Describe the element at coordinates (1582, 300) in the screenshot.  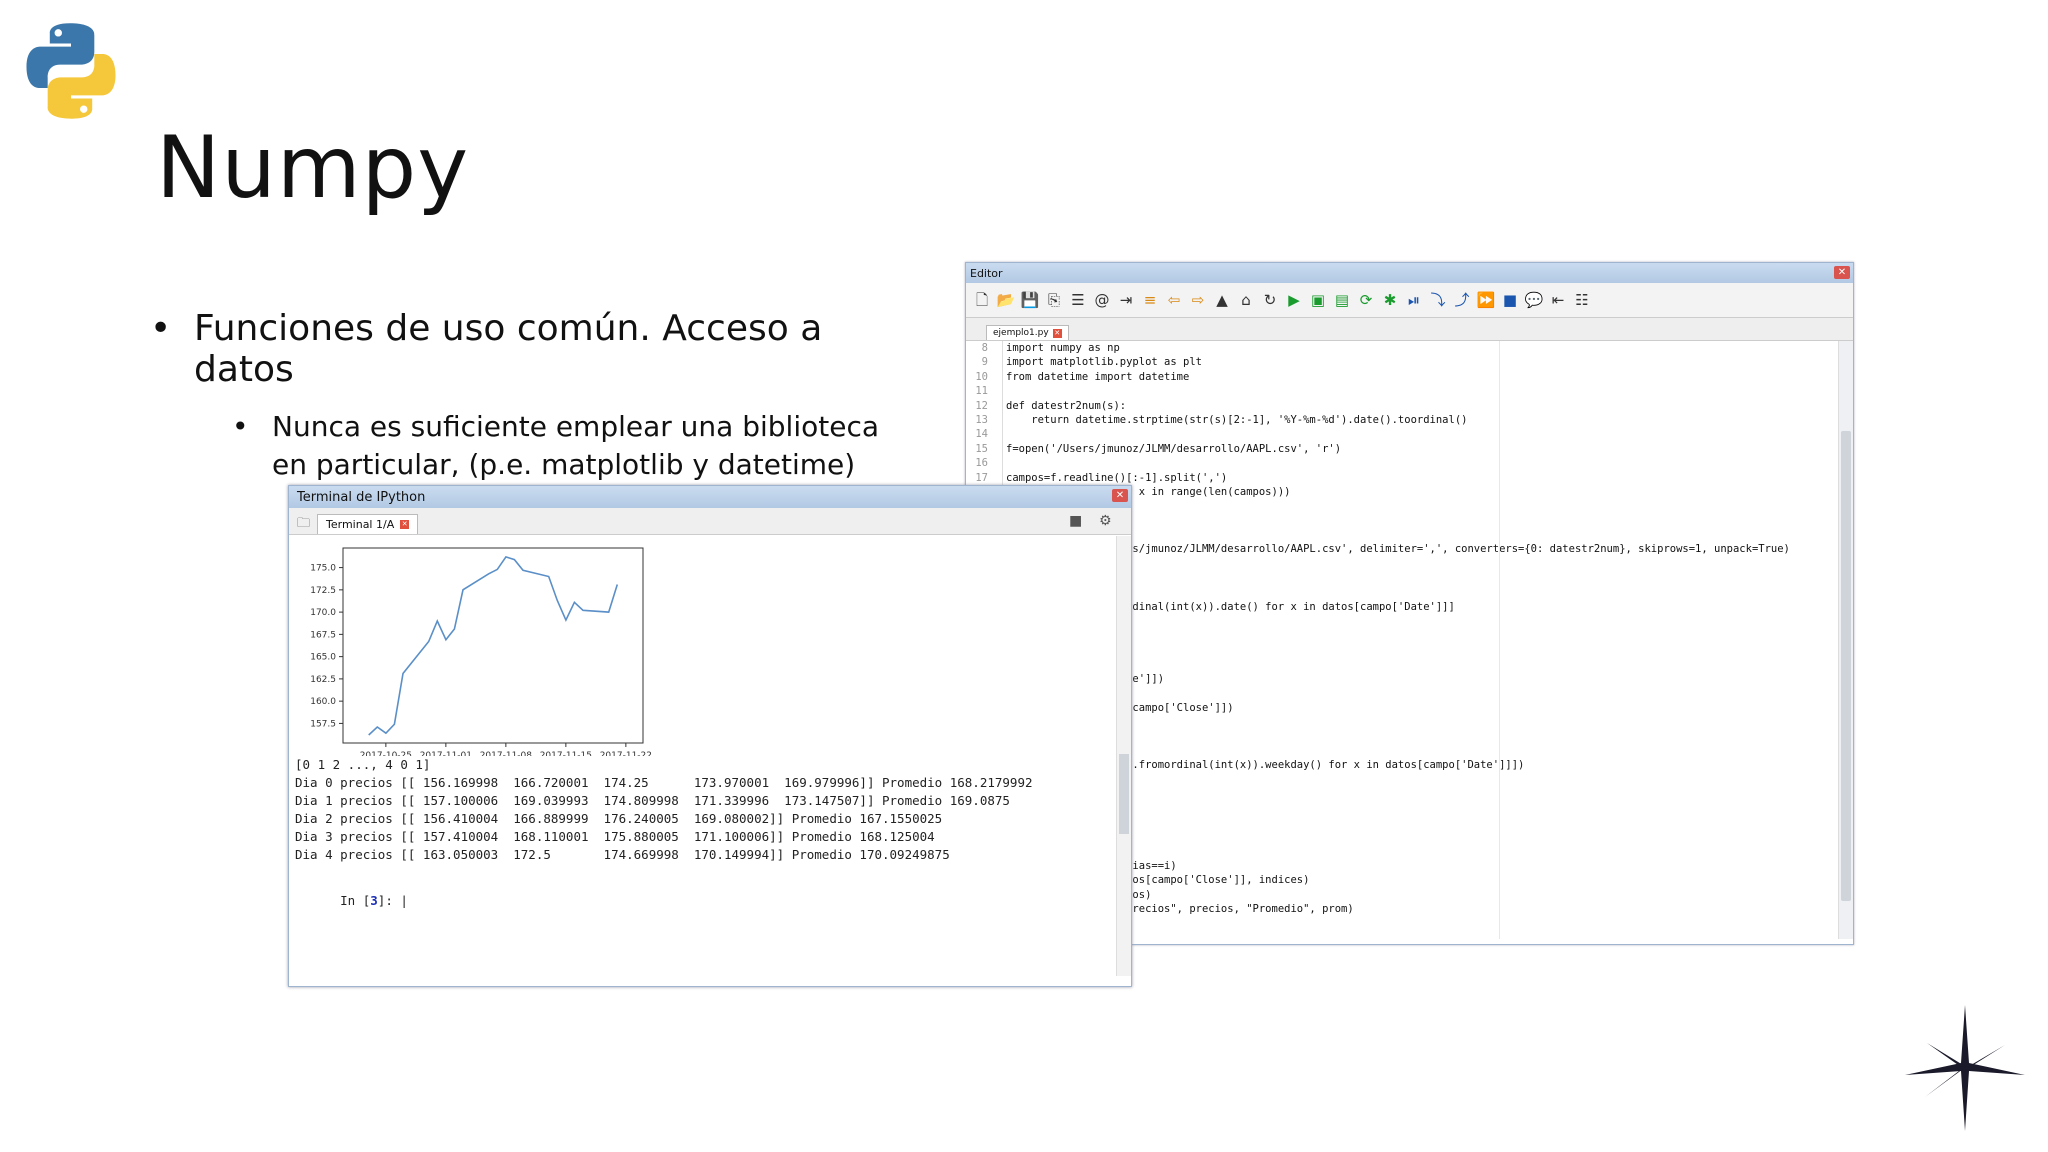
I see `indent-more-icon: ☷` at that location.